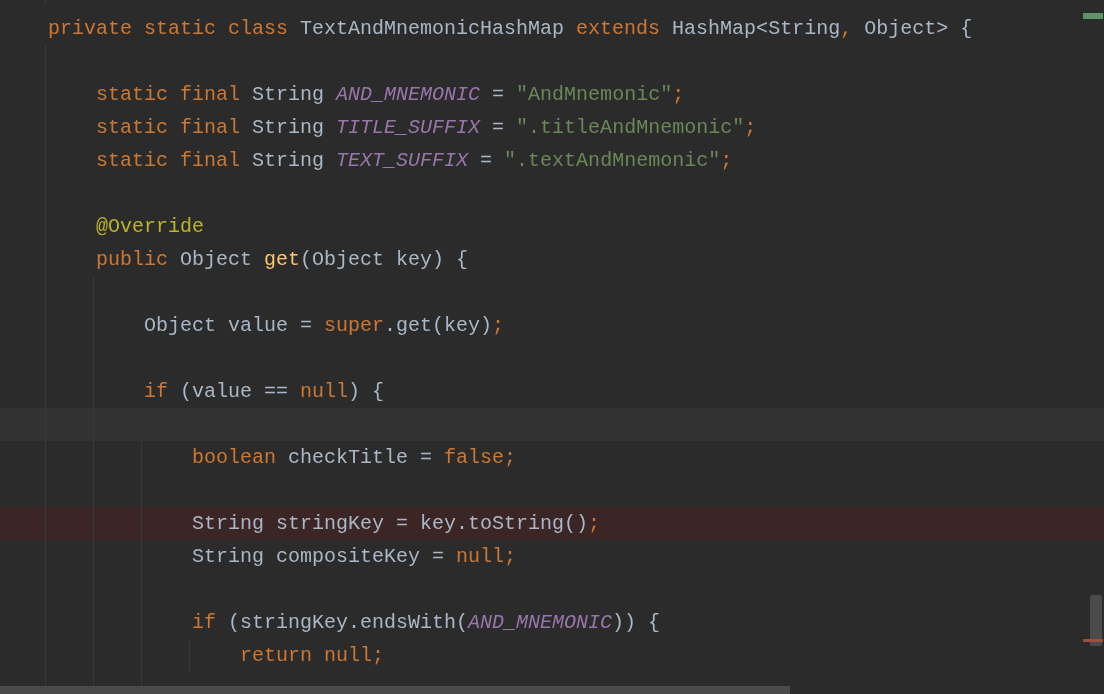 This screenshot has height=694, width=1104. What do you see at coordinates (324, 326) in the screenshot?
I see `code-line: Object value = super.get(key);` at bounding box center [324, 326].